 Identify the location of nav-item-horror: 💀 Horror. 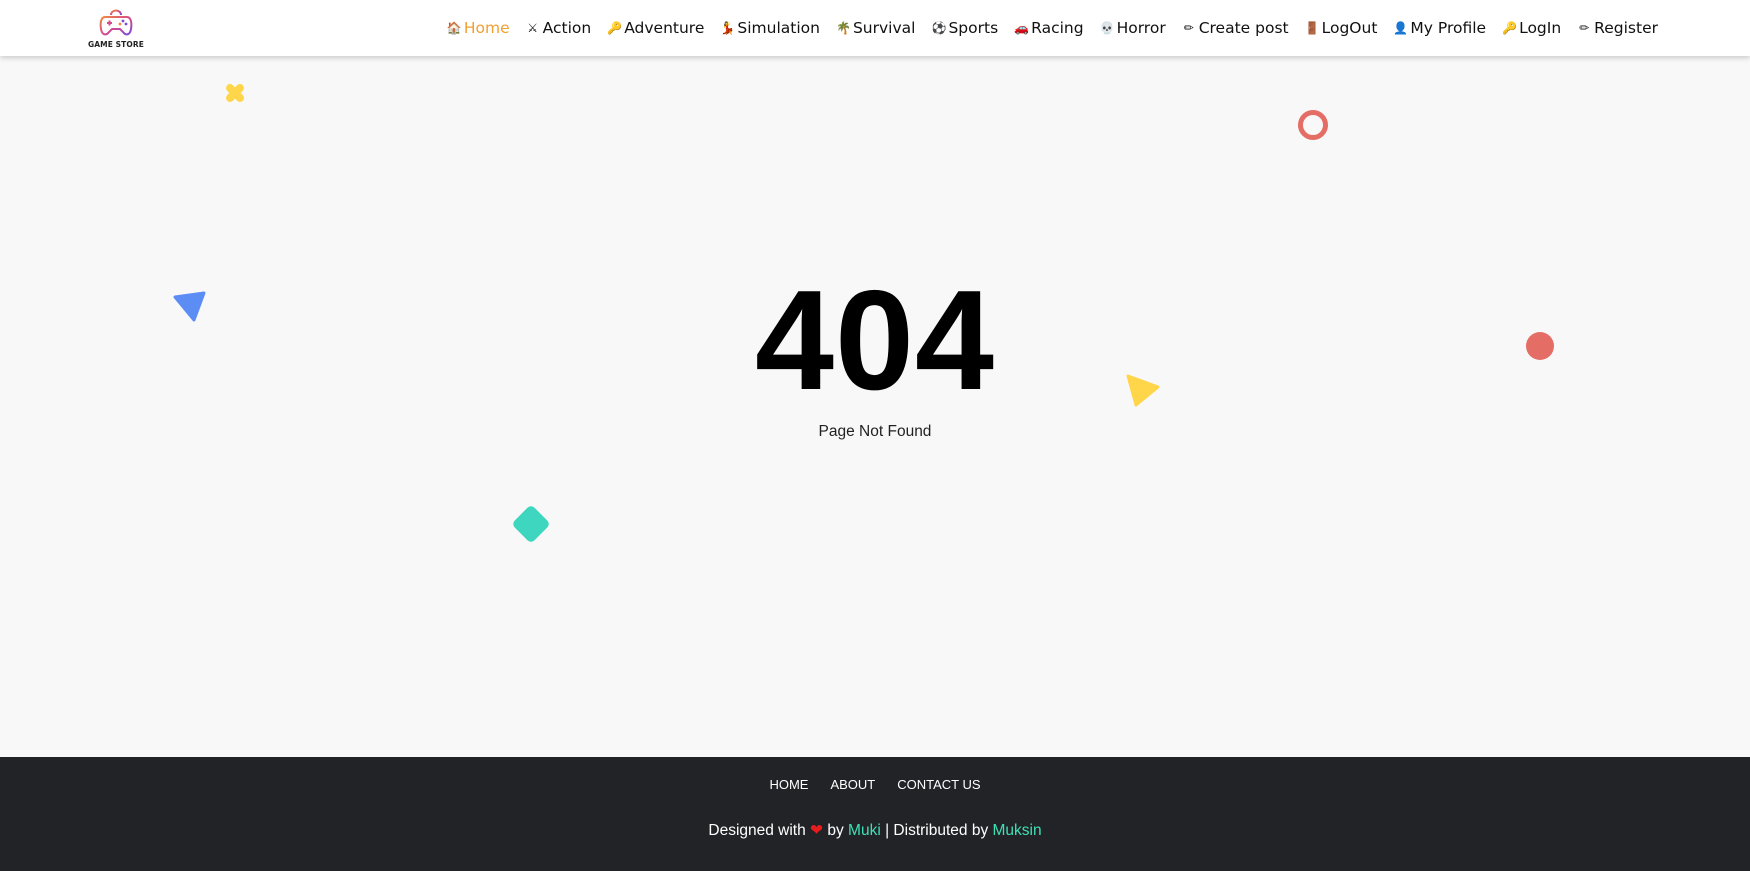
(1133, 28).